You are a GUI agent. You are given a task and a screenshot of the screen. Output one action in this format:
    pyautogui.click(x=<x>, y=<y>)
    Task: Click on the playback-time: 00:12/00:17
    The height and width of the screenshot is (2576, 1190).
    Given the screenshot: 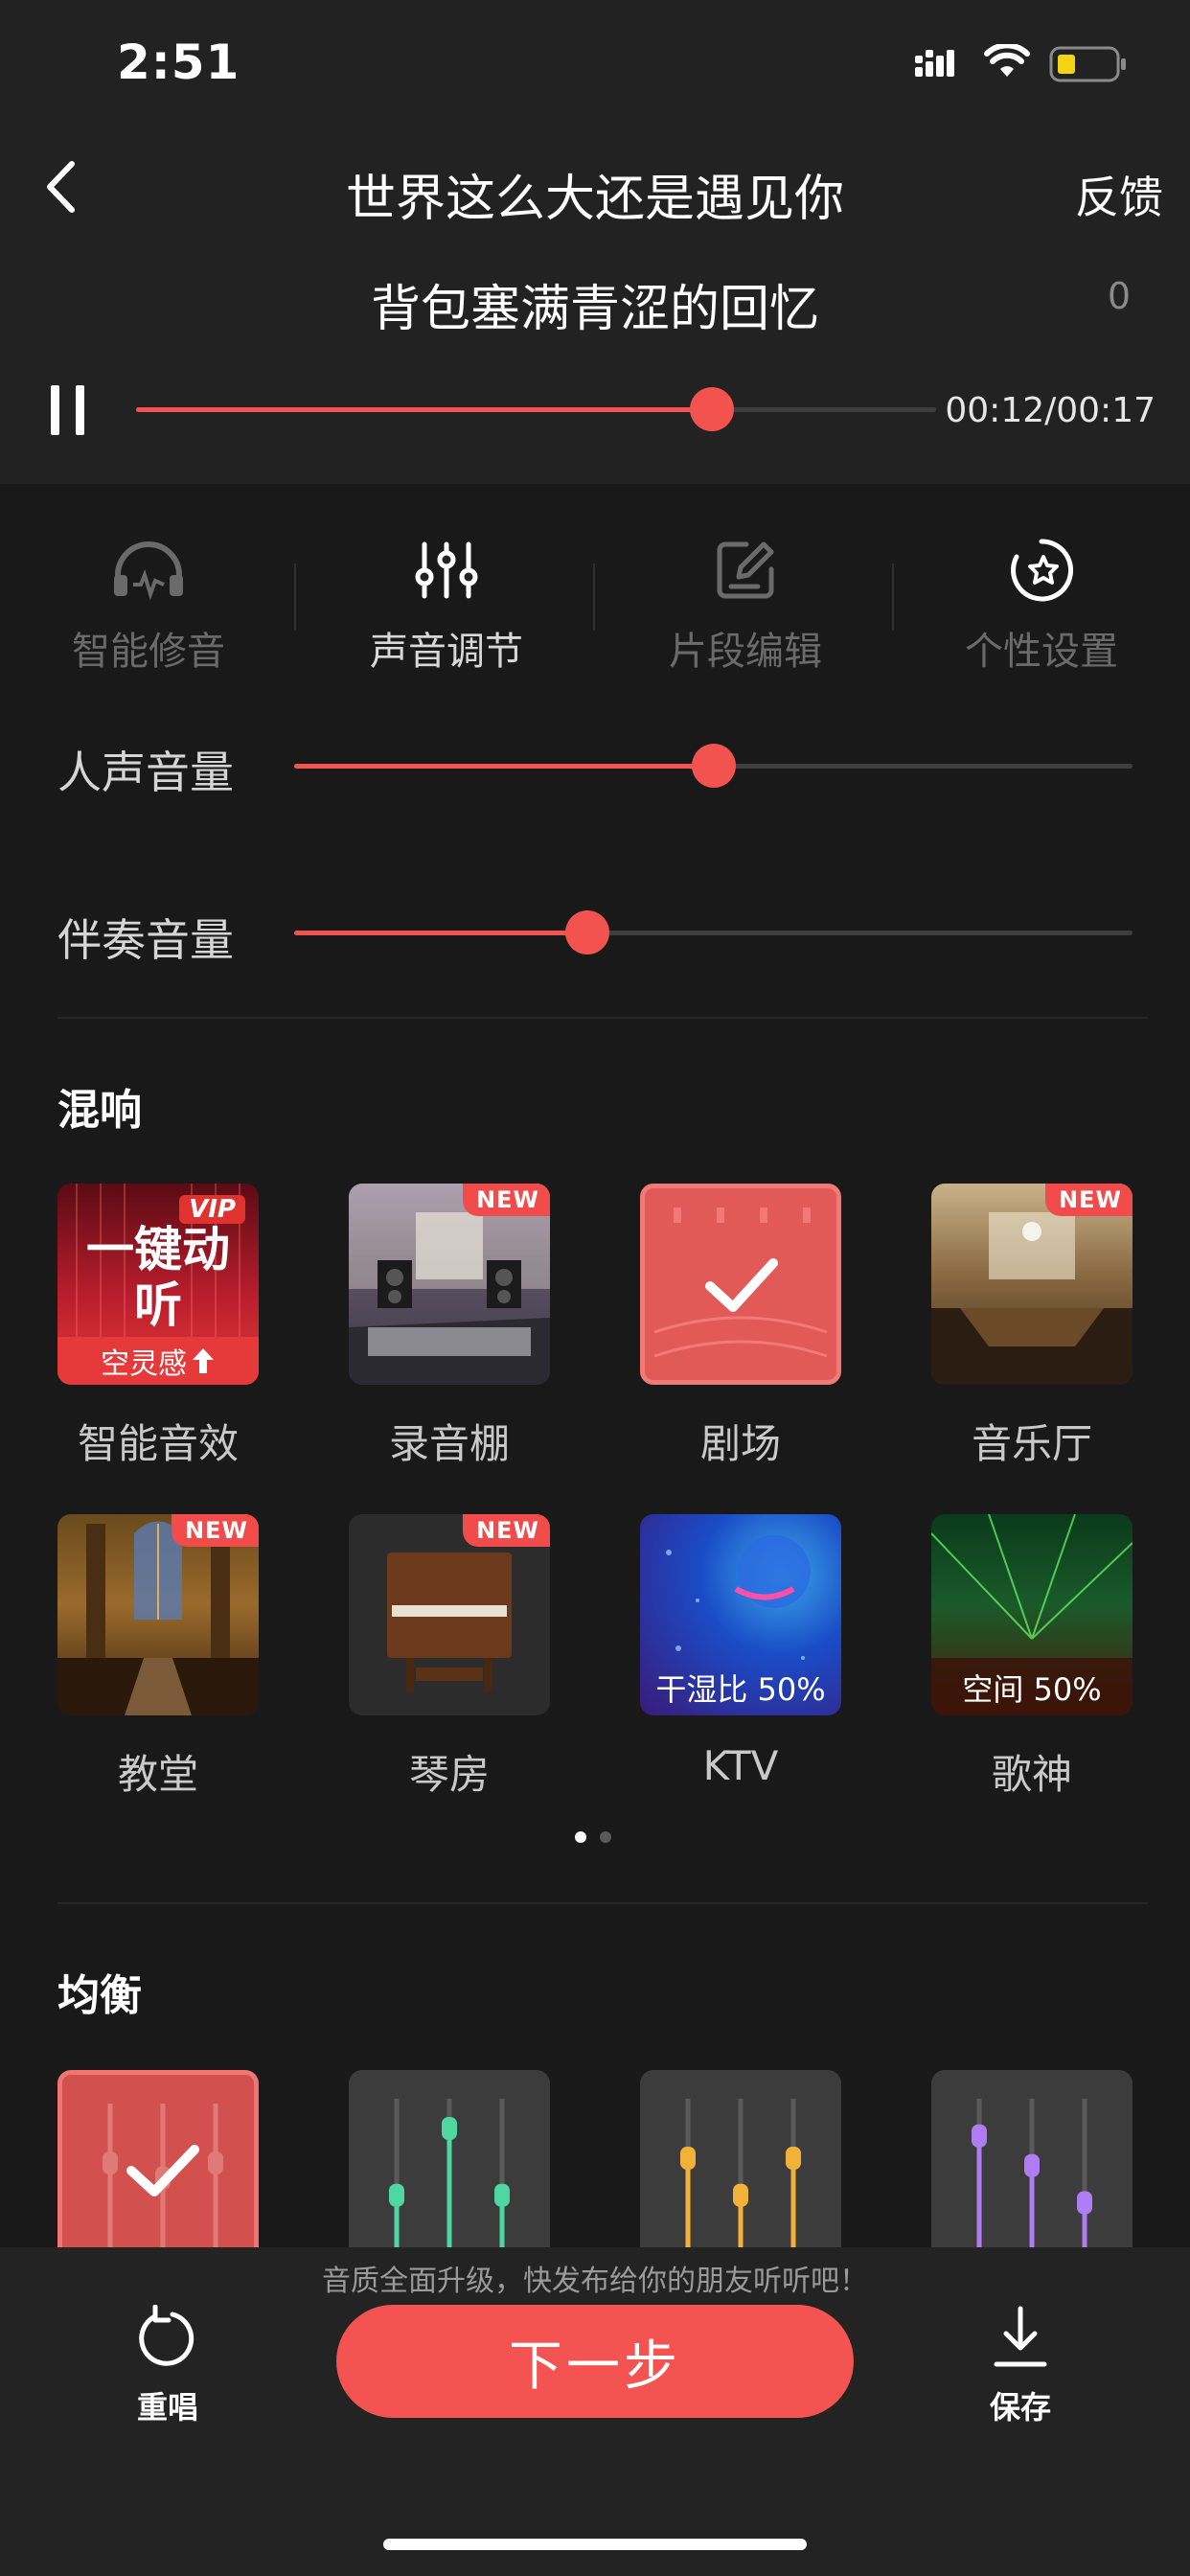 What is the action you would take?
    pyautogui.click(x=1050, y=410)
    